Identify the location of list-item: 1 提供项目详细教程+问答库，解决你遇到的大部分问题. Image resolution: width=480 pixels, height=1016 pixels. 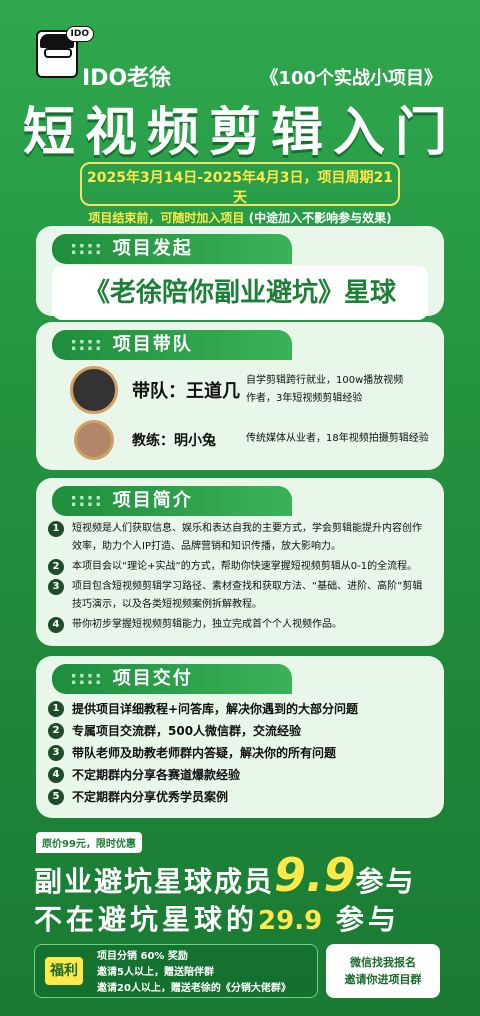
(239, 709).